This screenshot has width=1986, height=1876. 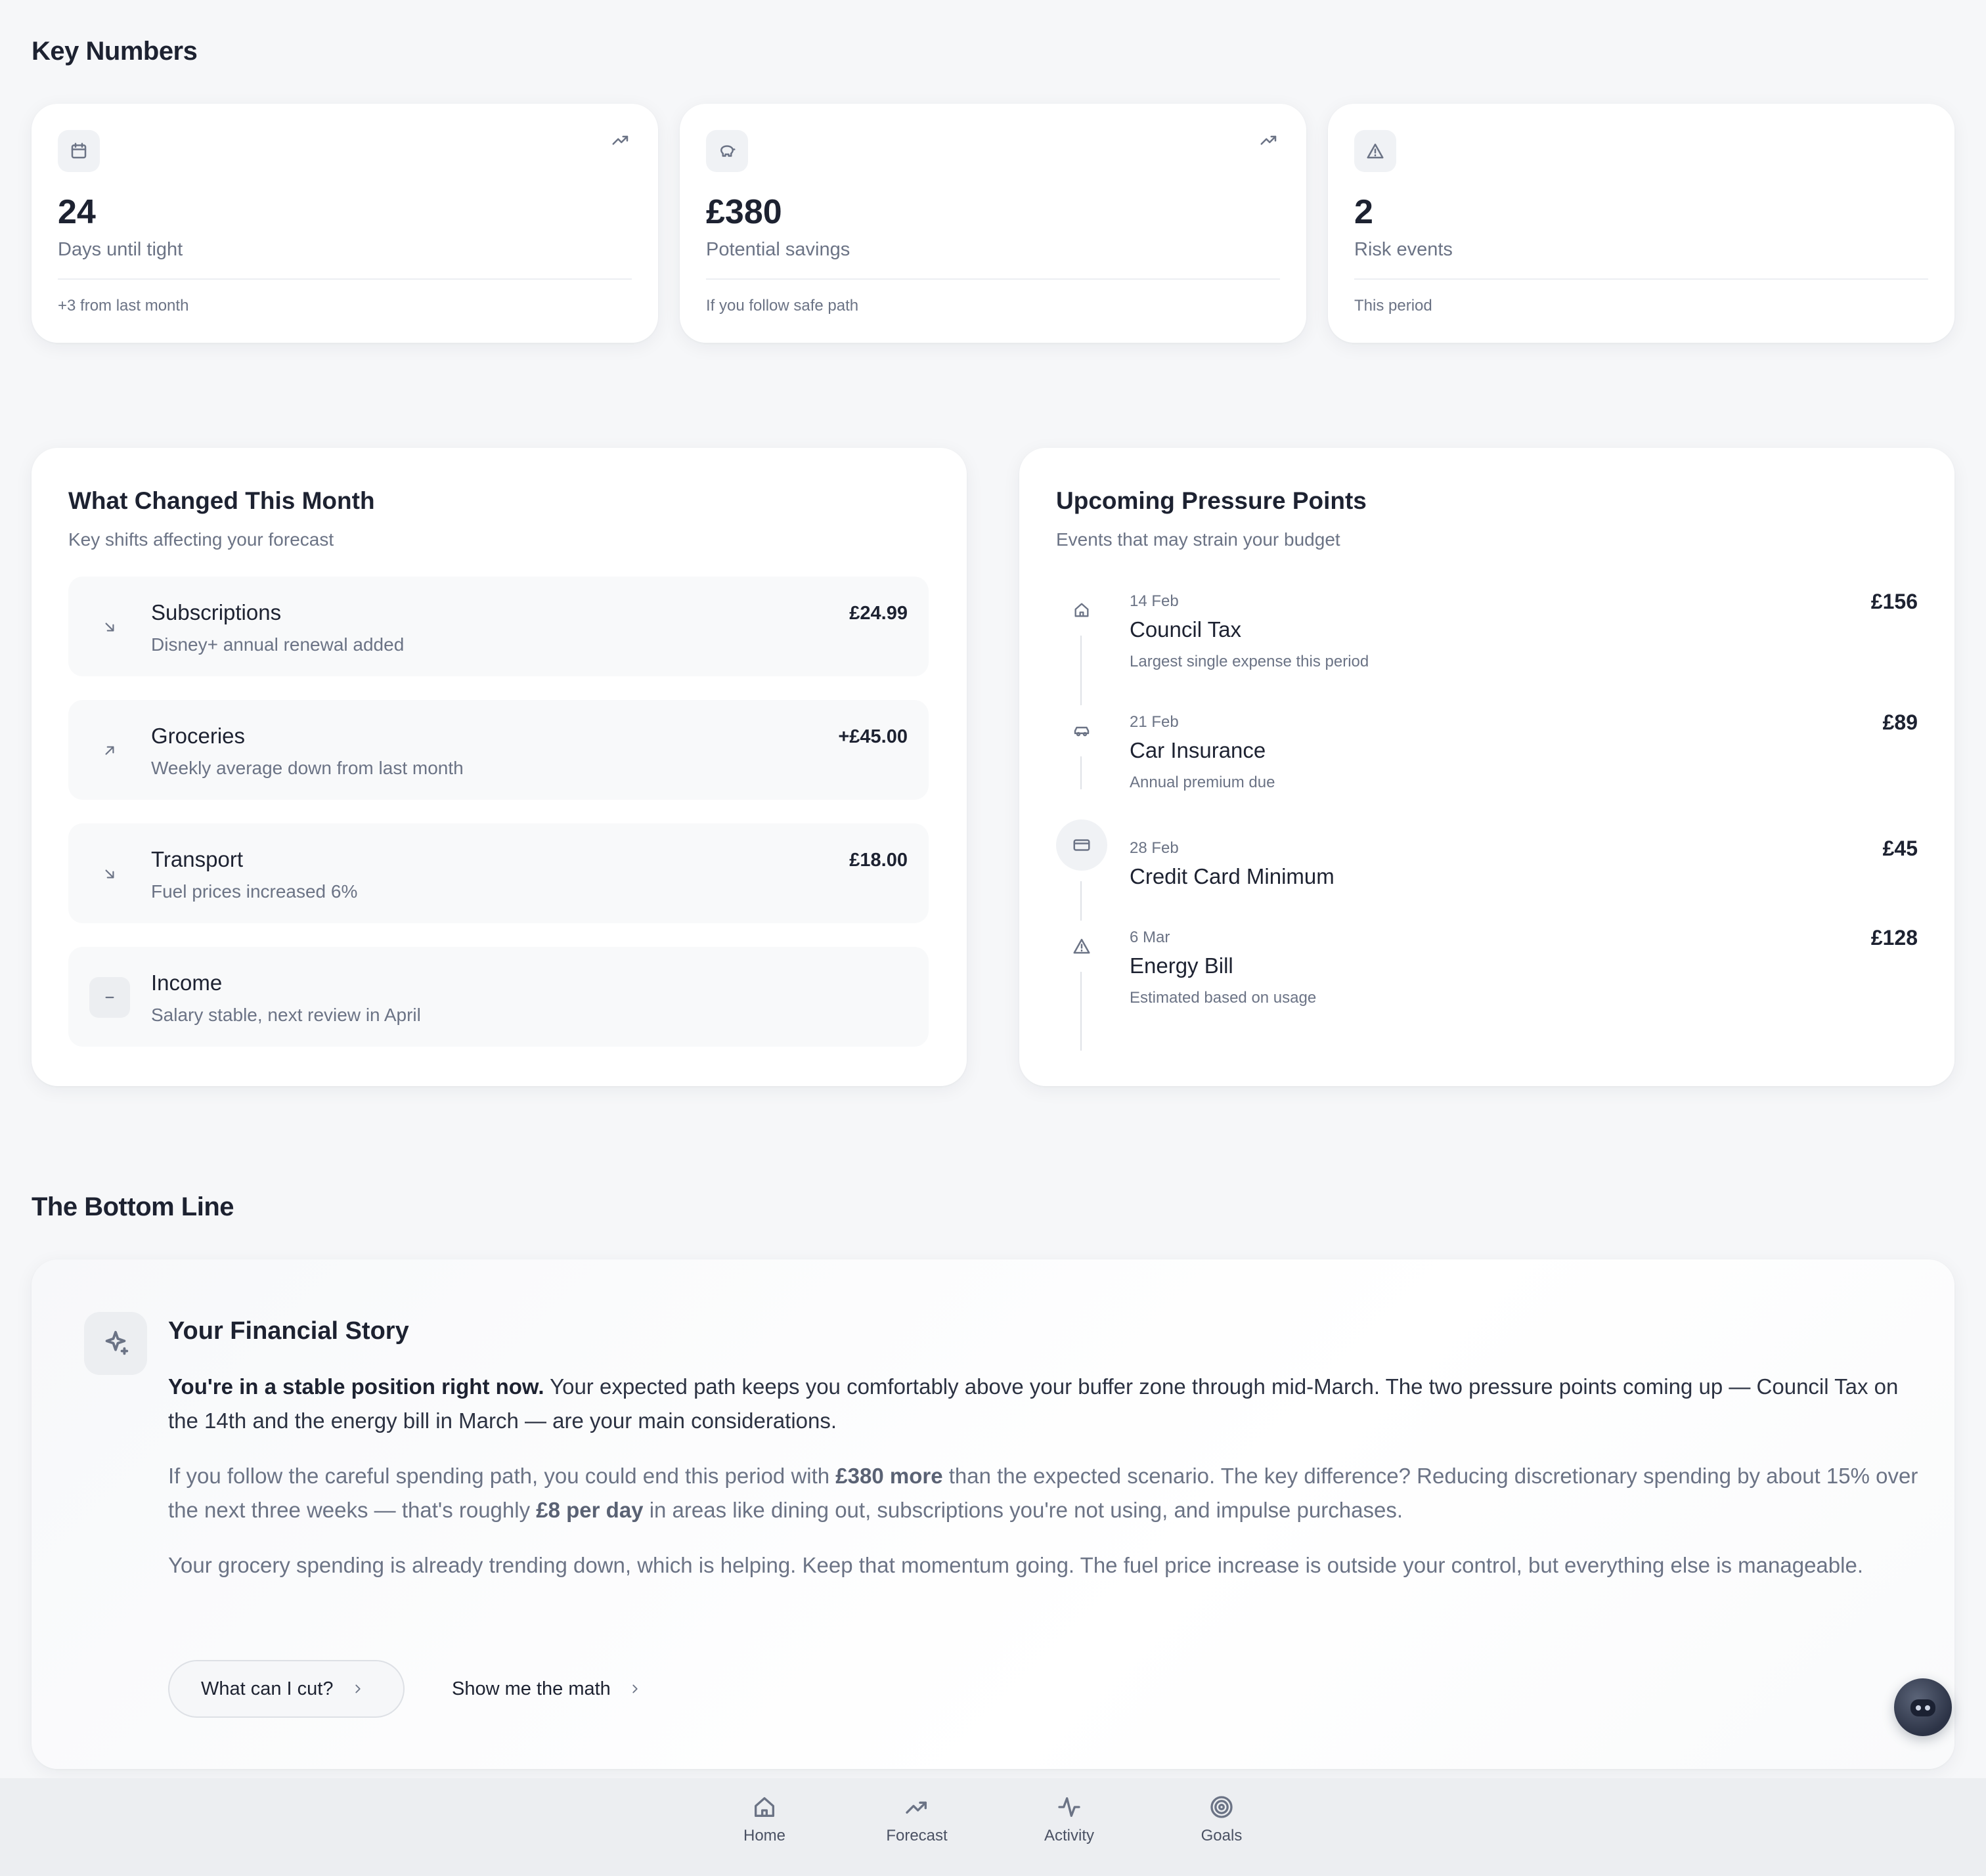 I want to click on change-amount: £24.99, so click(x=878, y=613).